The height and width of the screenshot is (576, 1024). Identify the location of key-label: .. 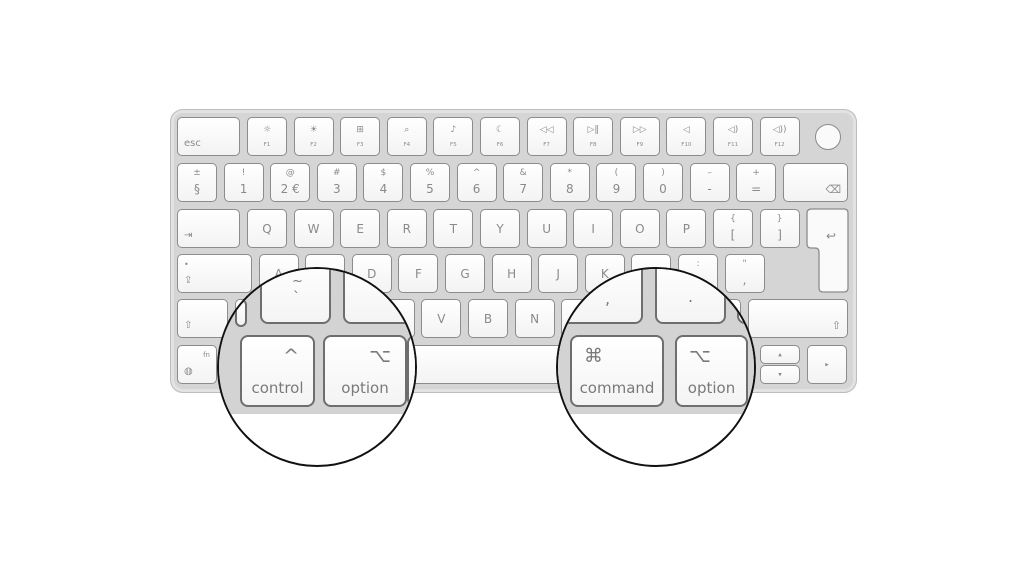
(691, 296).